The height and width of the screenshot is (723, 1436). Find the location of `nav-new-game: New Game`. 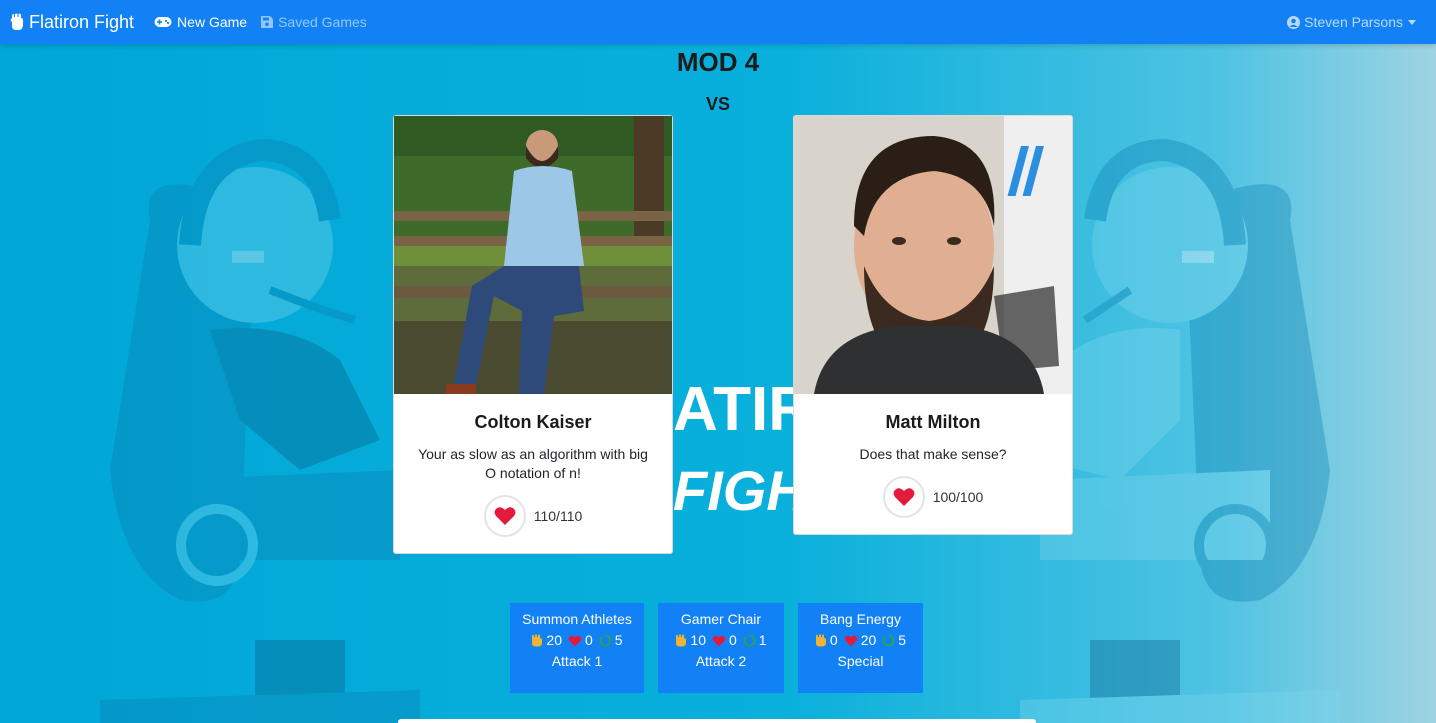

nav-new-game: New Game is located at coordinates (200, 22).